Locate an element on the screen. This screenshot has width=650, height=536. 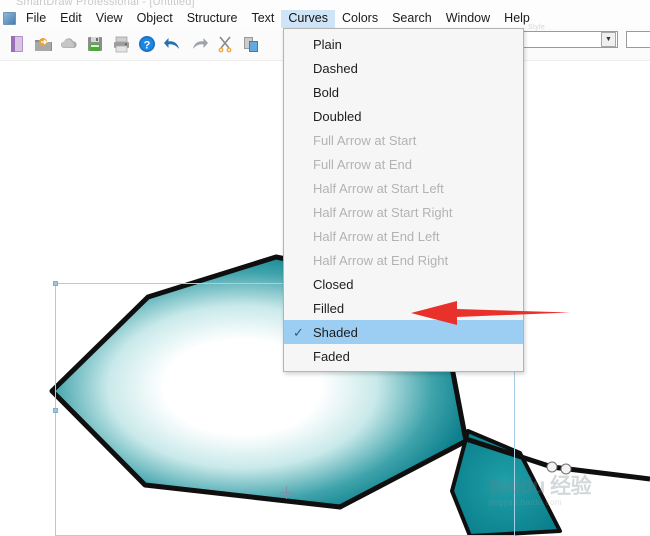
menu-item-label: Half Arrow at Start Left is located at coordinates (378, 188).